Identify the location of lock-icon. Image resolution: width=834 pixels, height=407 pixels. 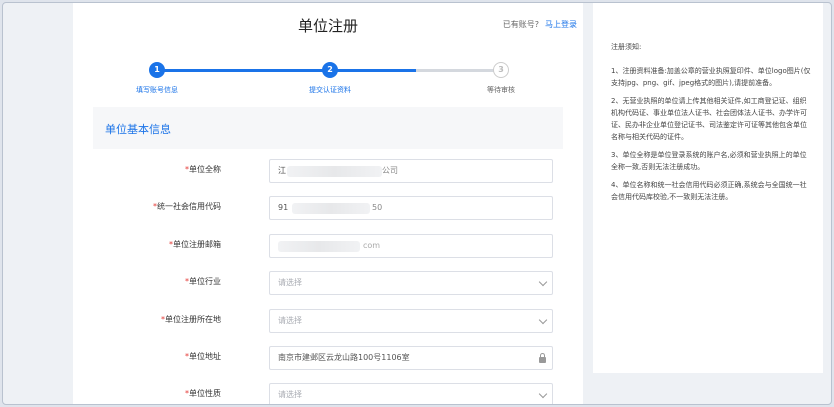
(542, 358).